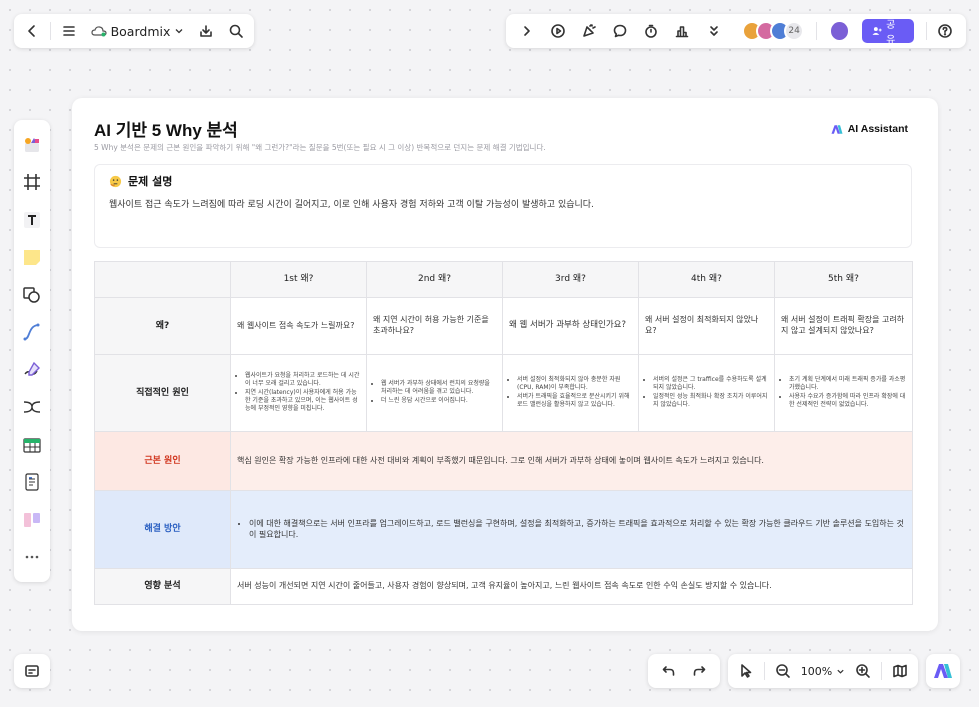  Describe the element at coordinates (570, 326) in the screenshot. I see `why-cell: 왜 웹 서버가 과부하 상태인가요?` at that location.